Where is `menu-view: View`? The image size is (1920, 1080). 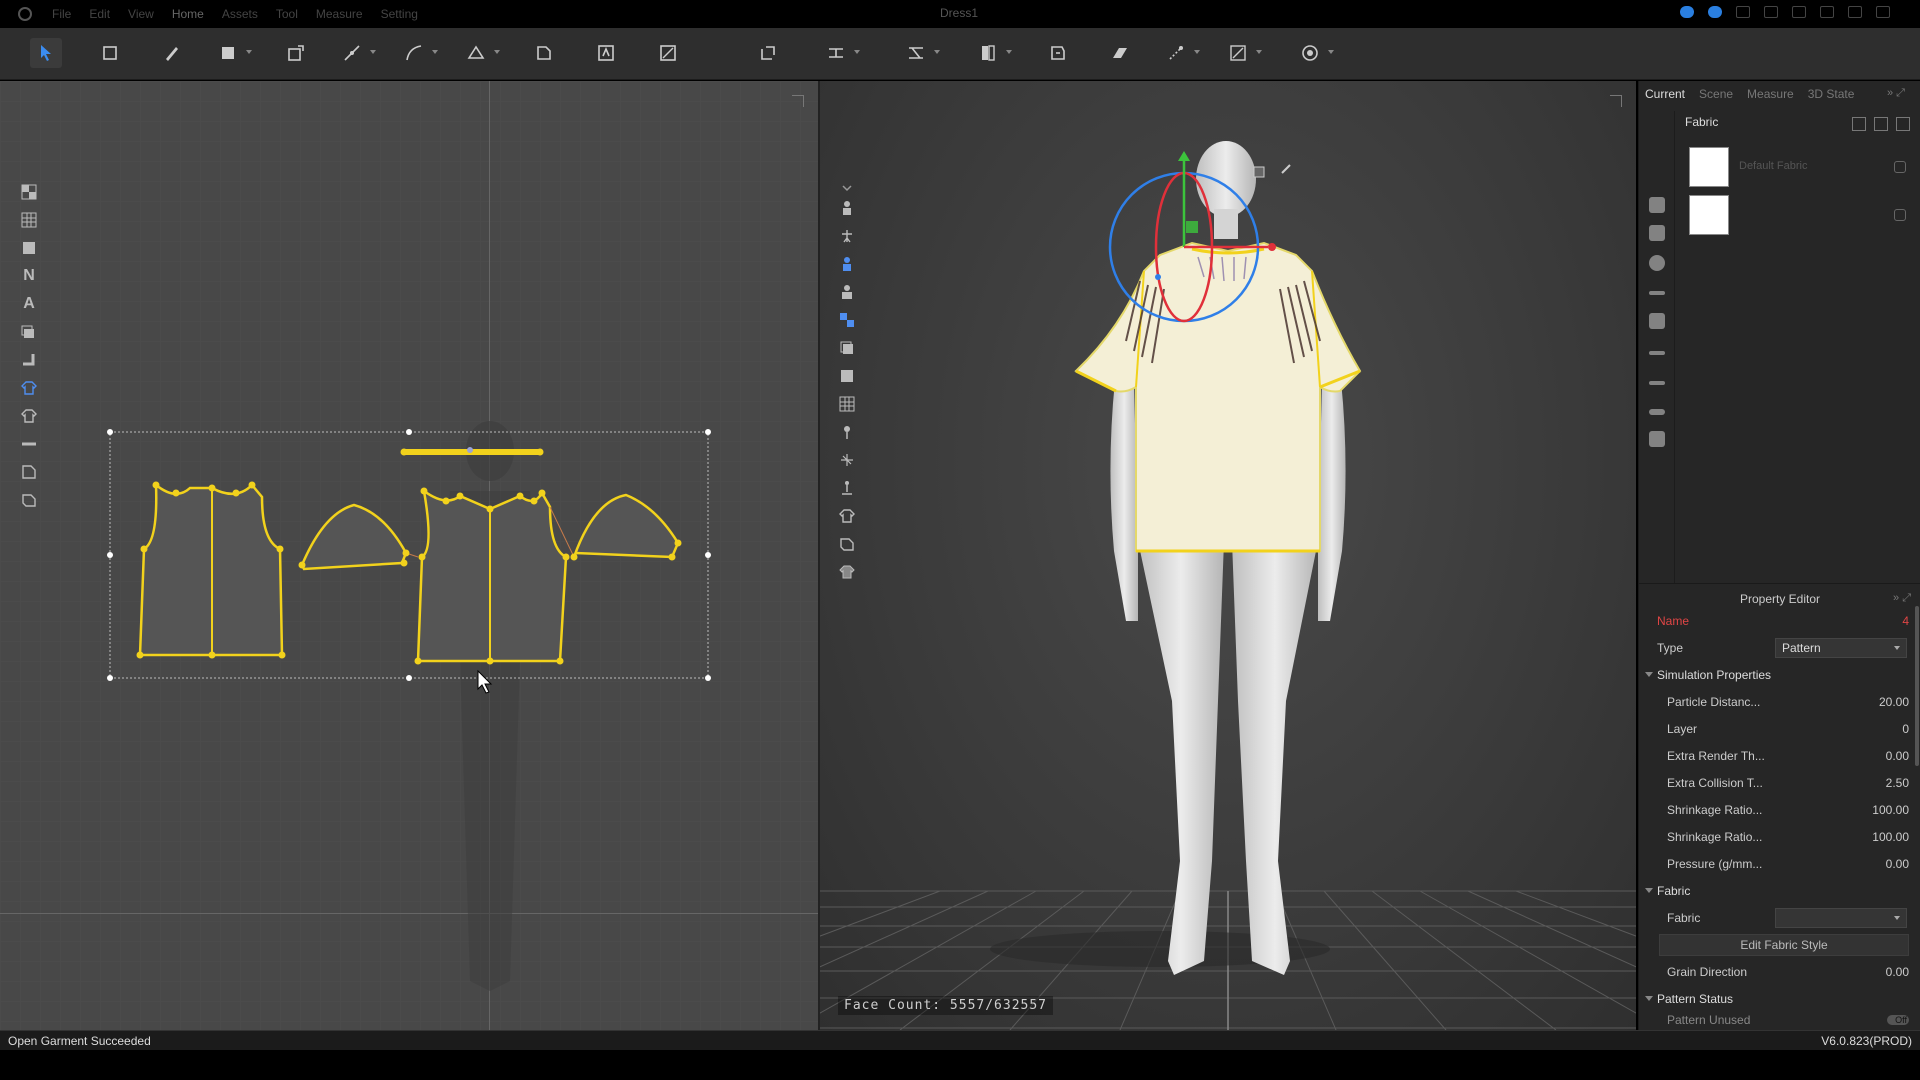
menu-view: View is located at coordinates (141, 14).